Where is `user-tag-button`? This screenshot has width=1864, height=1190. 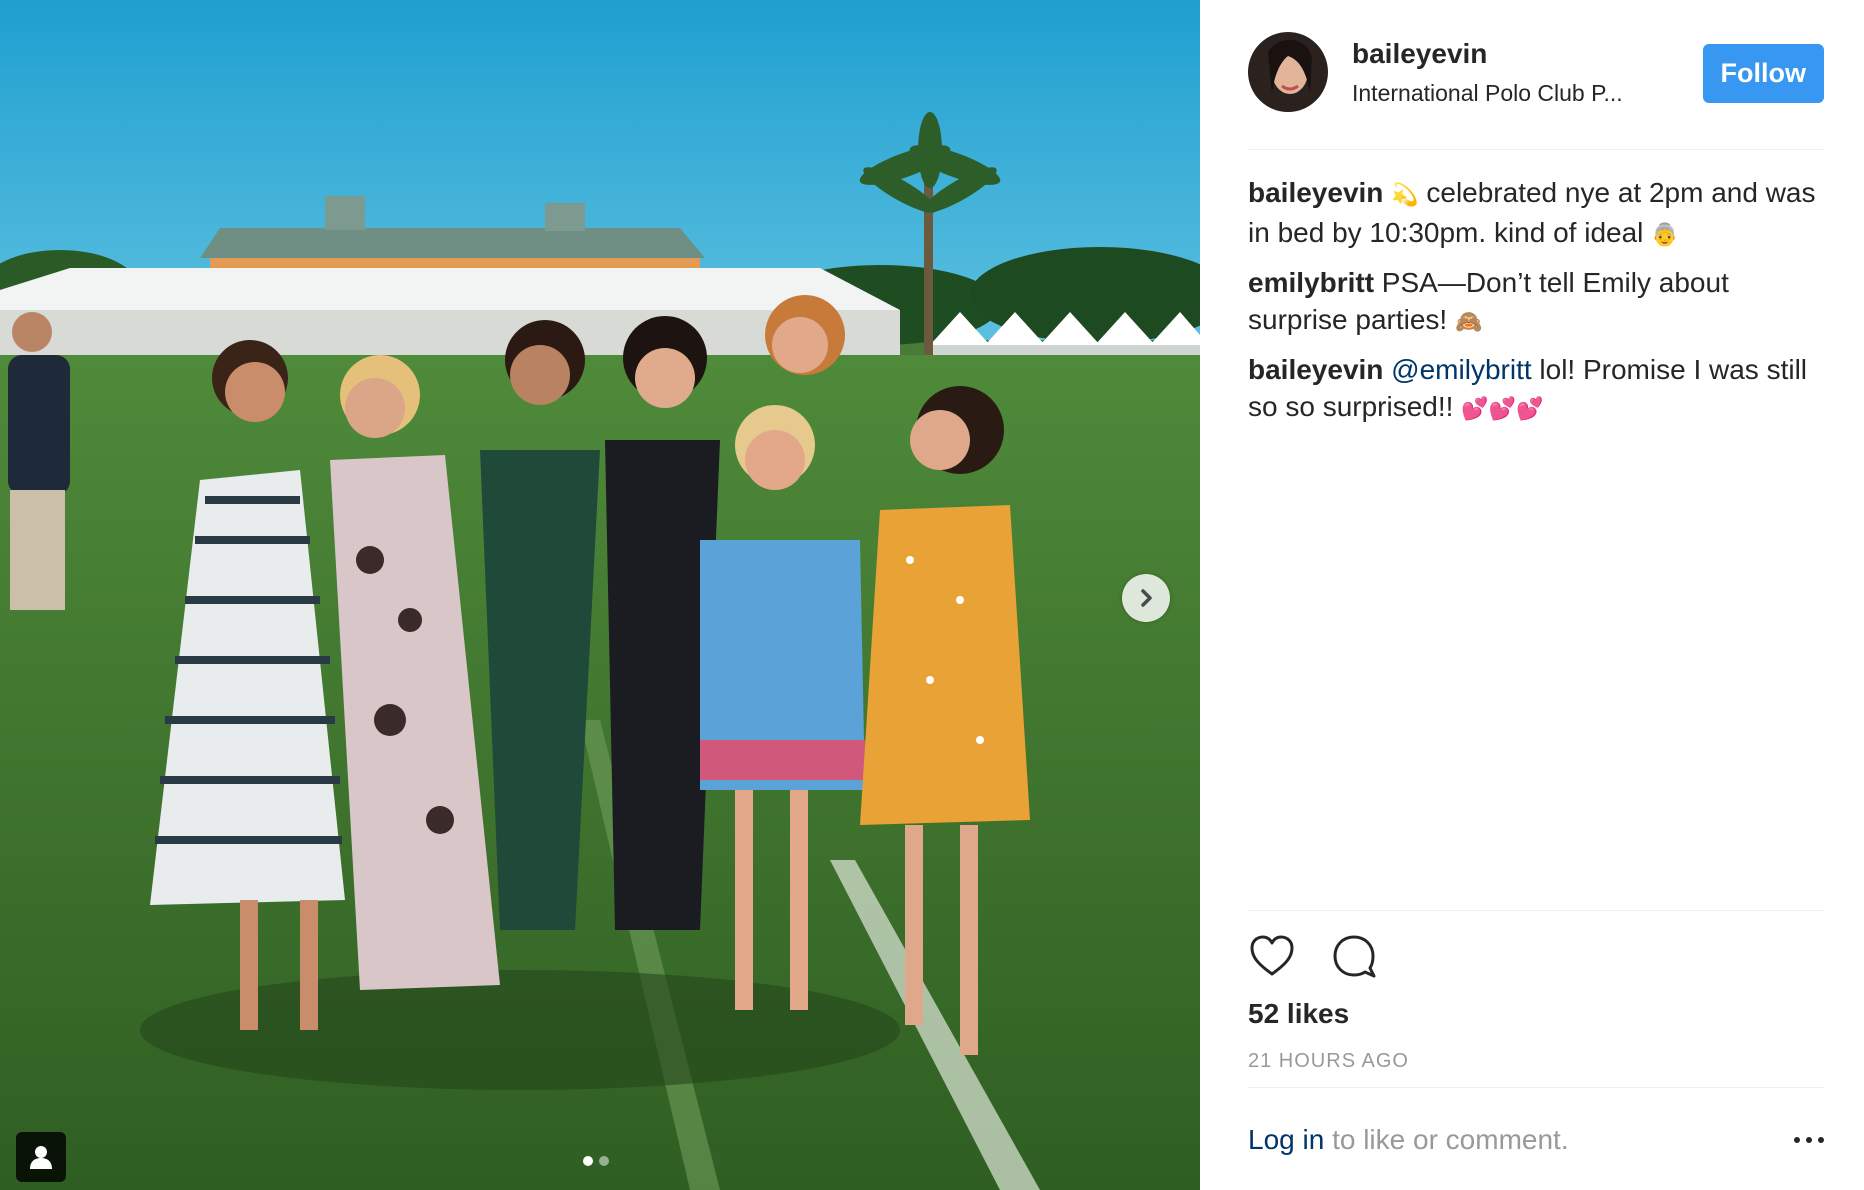 user-tag-button is located at coordinates (41, 1157).